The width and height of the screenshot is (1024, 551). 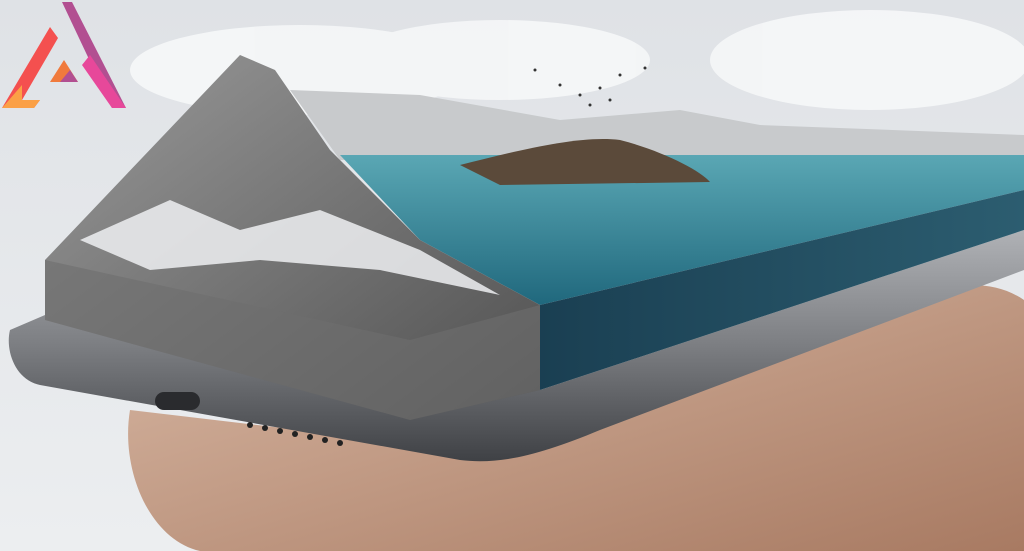 What do you see at coordinates (64, 55) in the screenshot?
I see `triangle-a-logo` at bounding box center [64, 55].